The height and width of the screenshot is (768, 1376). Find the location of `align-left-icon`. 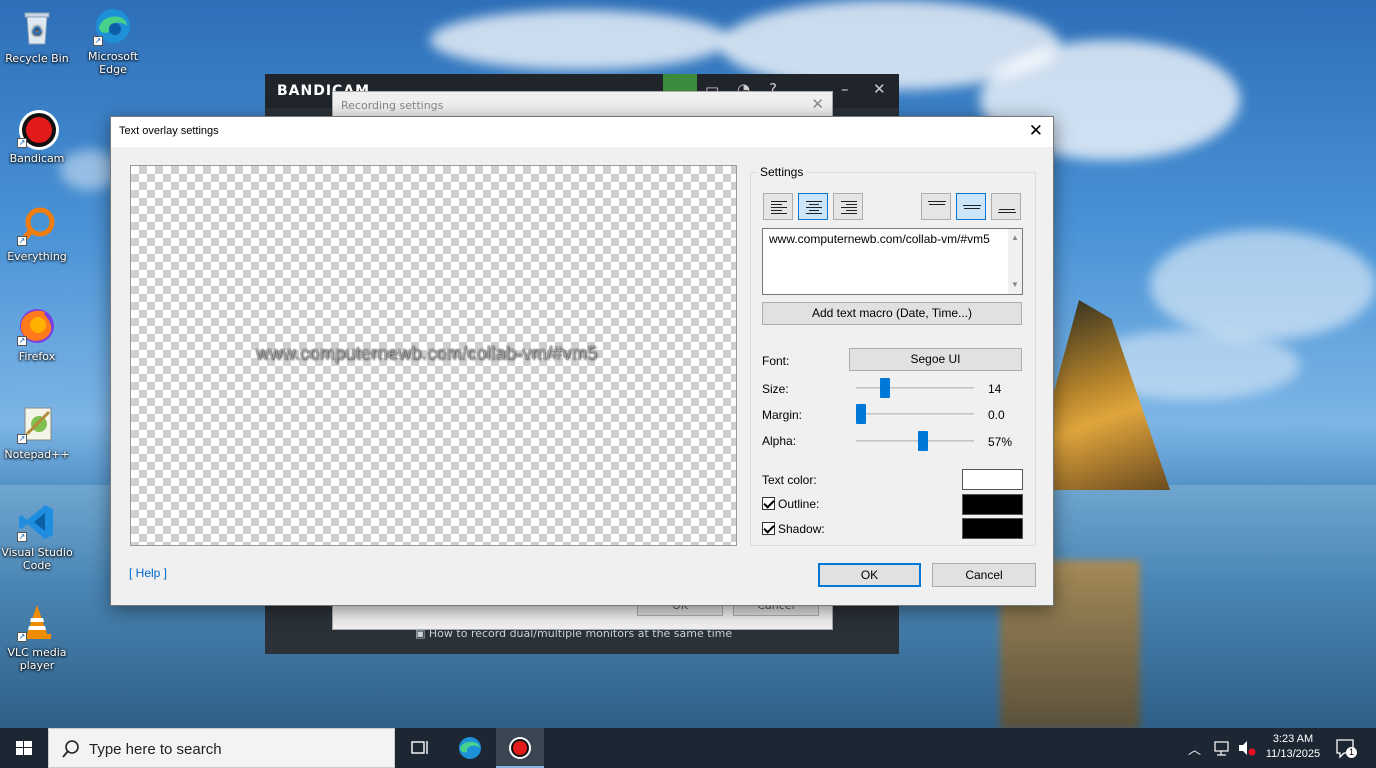

align-left-icon is located at coordinates (779, 207).